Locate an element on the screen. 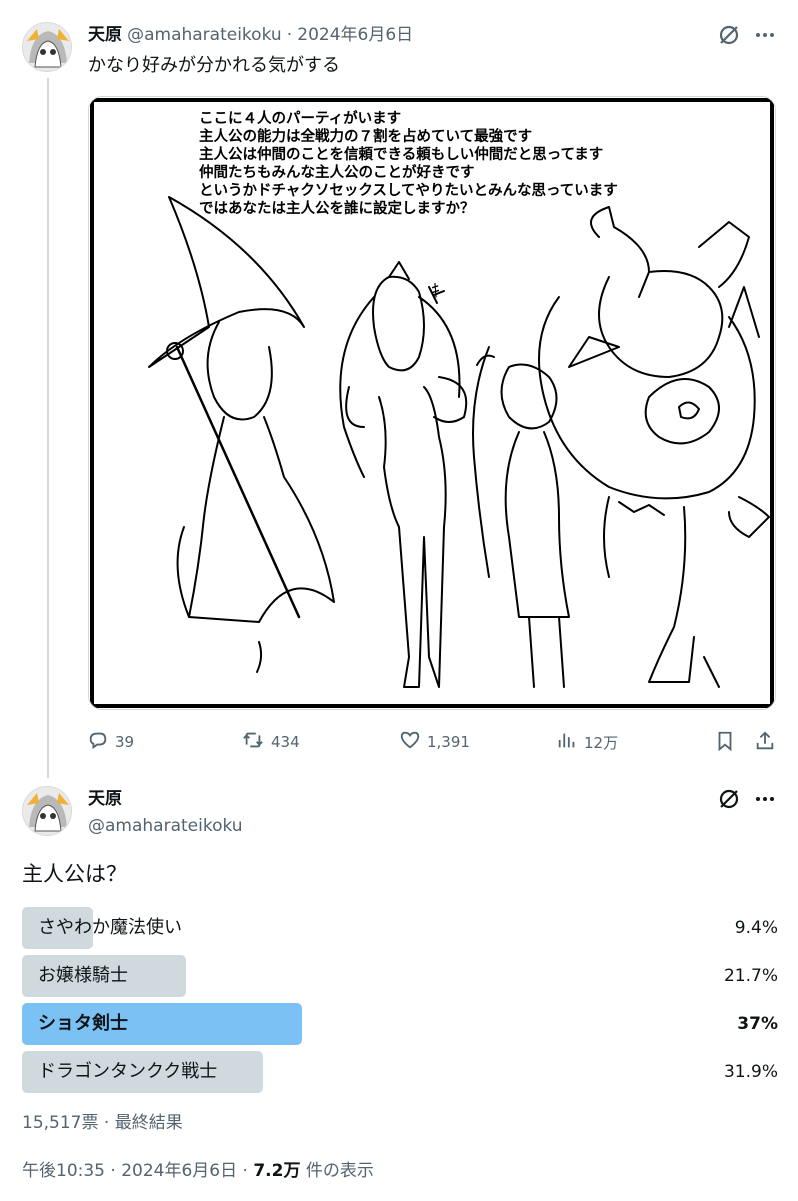  post-text: 主人公は？ is located at coordinates (74, 874).